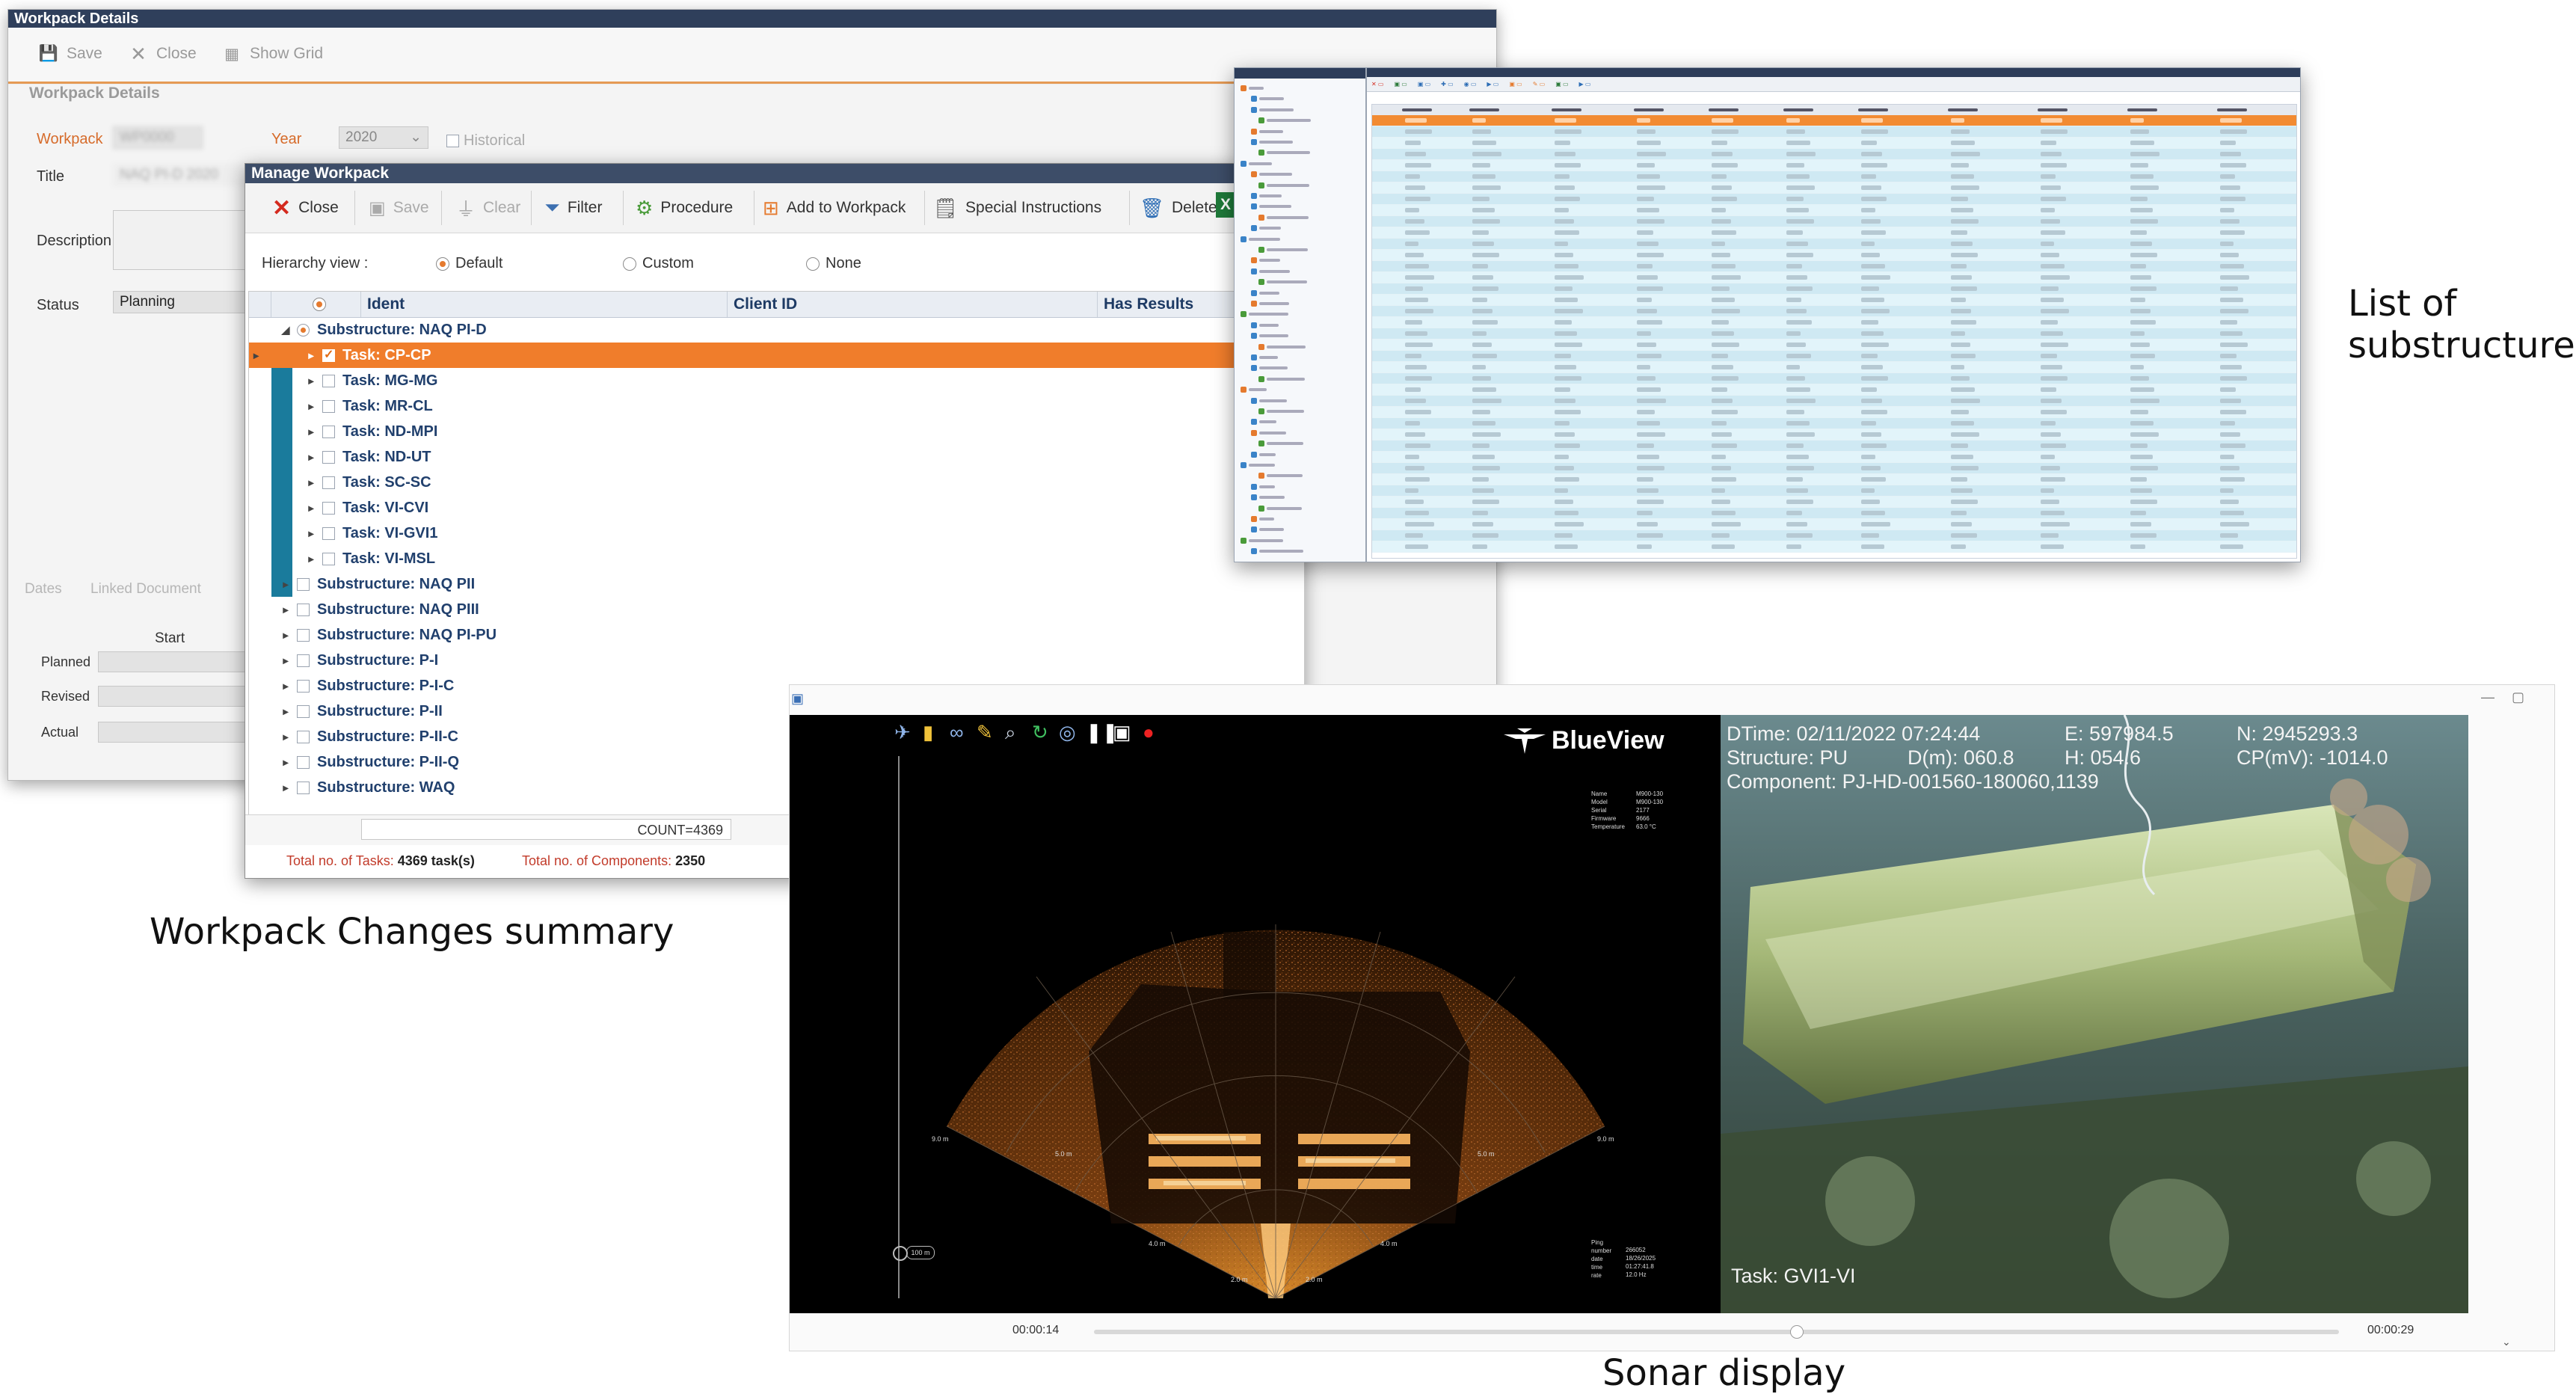 This screenshot has height=1394, width=2576. Describe the element at coordinates (180, 240) in the screenshot. I see `description-field` at that location.